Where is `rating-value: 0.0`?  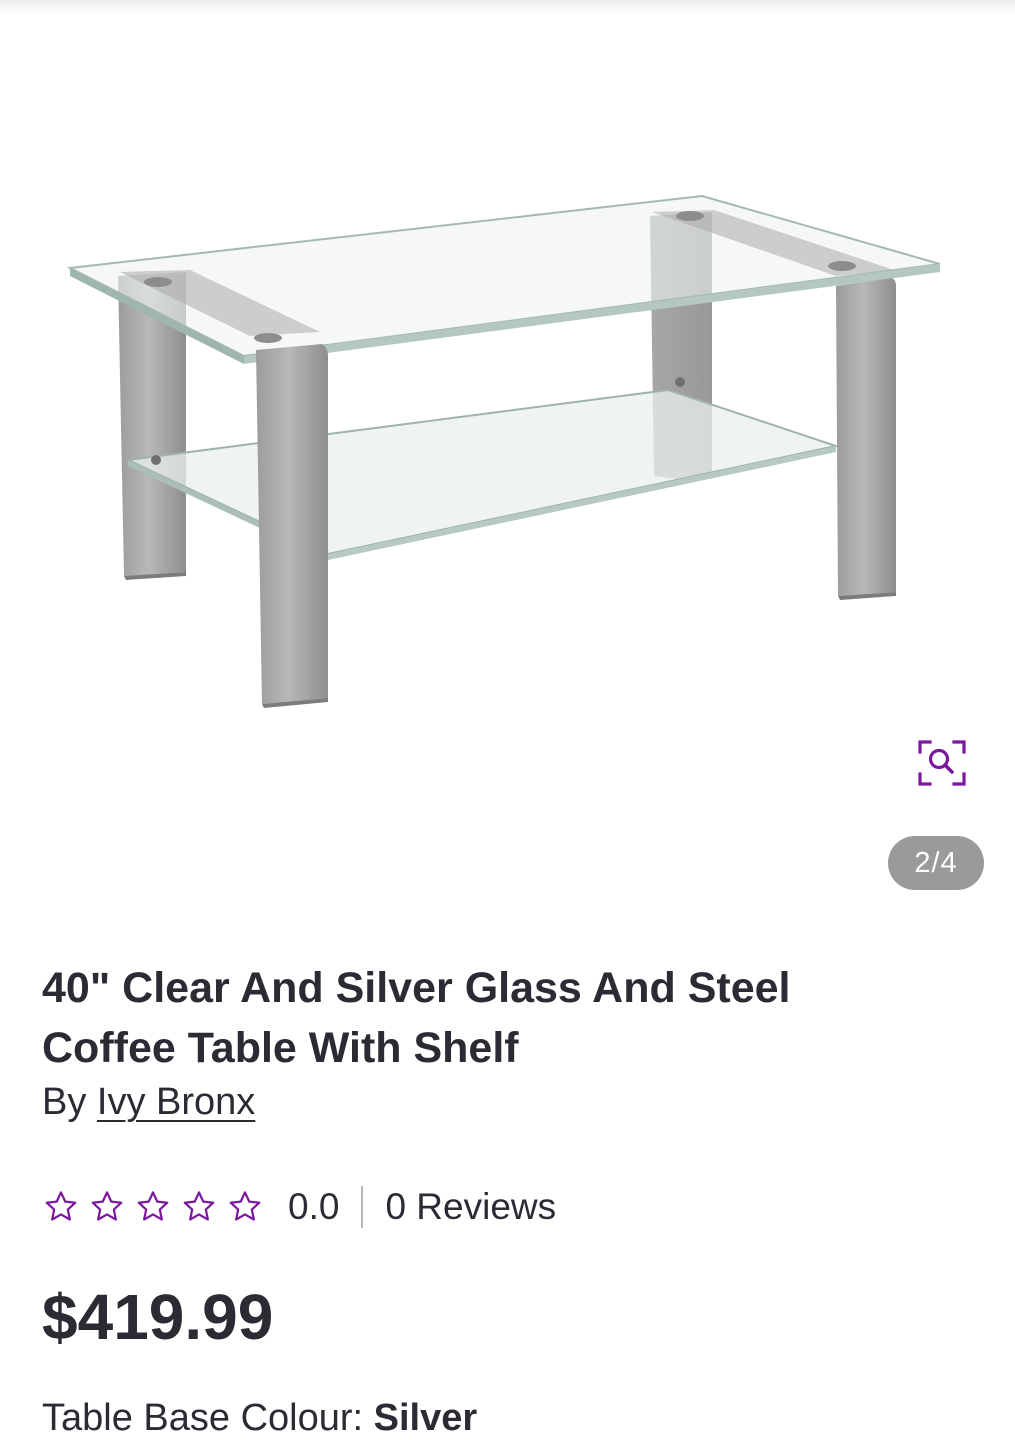 rating-value: 0.0 is located at coordinates (314, 1206).